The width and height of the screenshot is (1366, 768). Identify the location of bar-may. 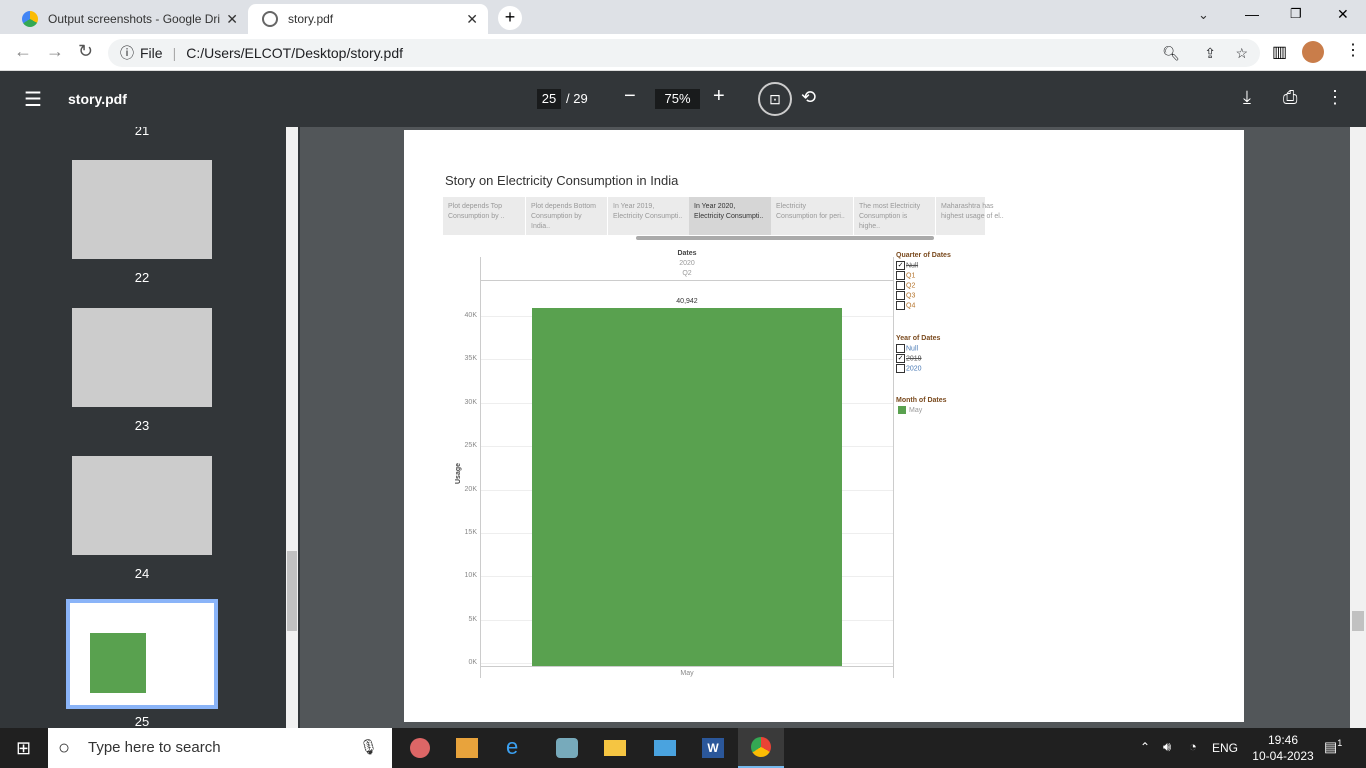
(687, 486).